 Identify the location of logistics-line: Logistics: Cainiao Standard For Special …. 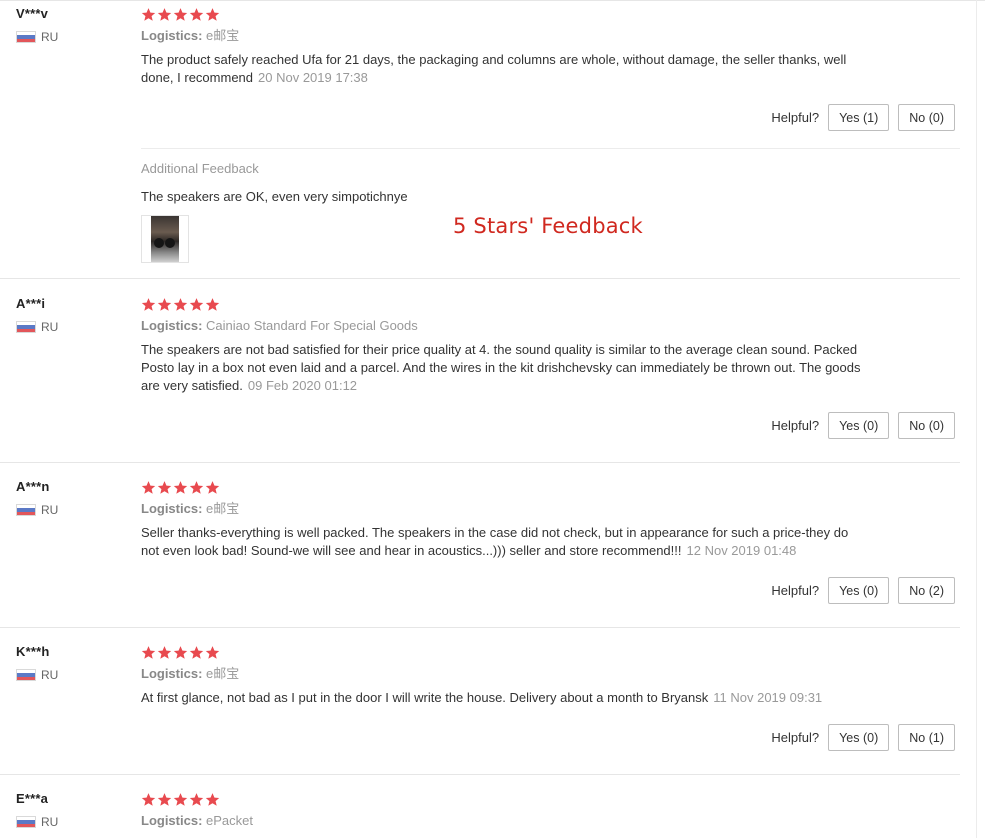
(551, 326).